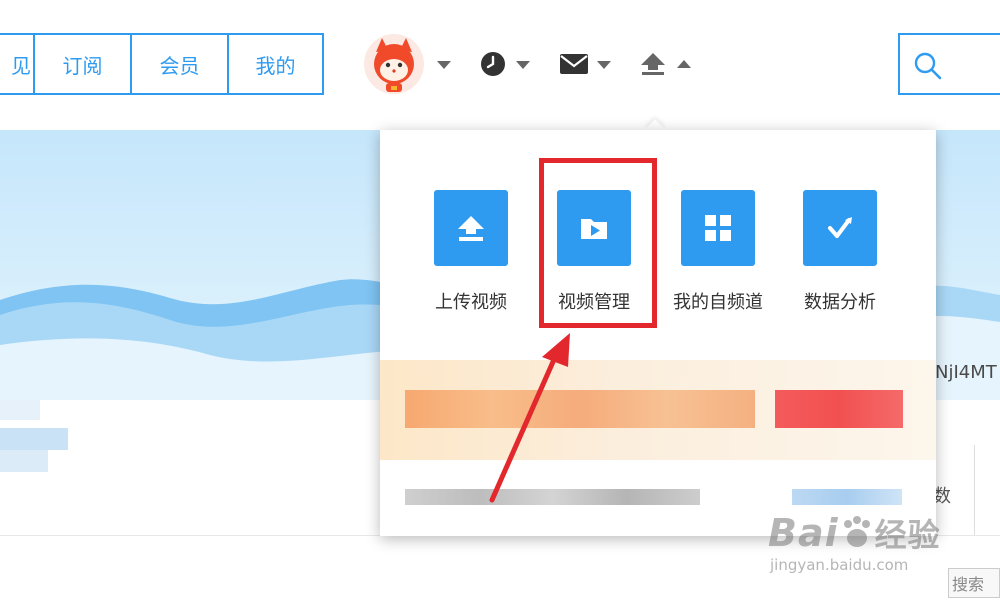 The height and width of the screenshot is (600, 1000). What do you see at coordinates (839, 565) in the screenshot?
I see `watermark-url: jingyan.baidu.com` at bounding box center [839, 565].